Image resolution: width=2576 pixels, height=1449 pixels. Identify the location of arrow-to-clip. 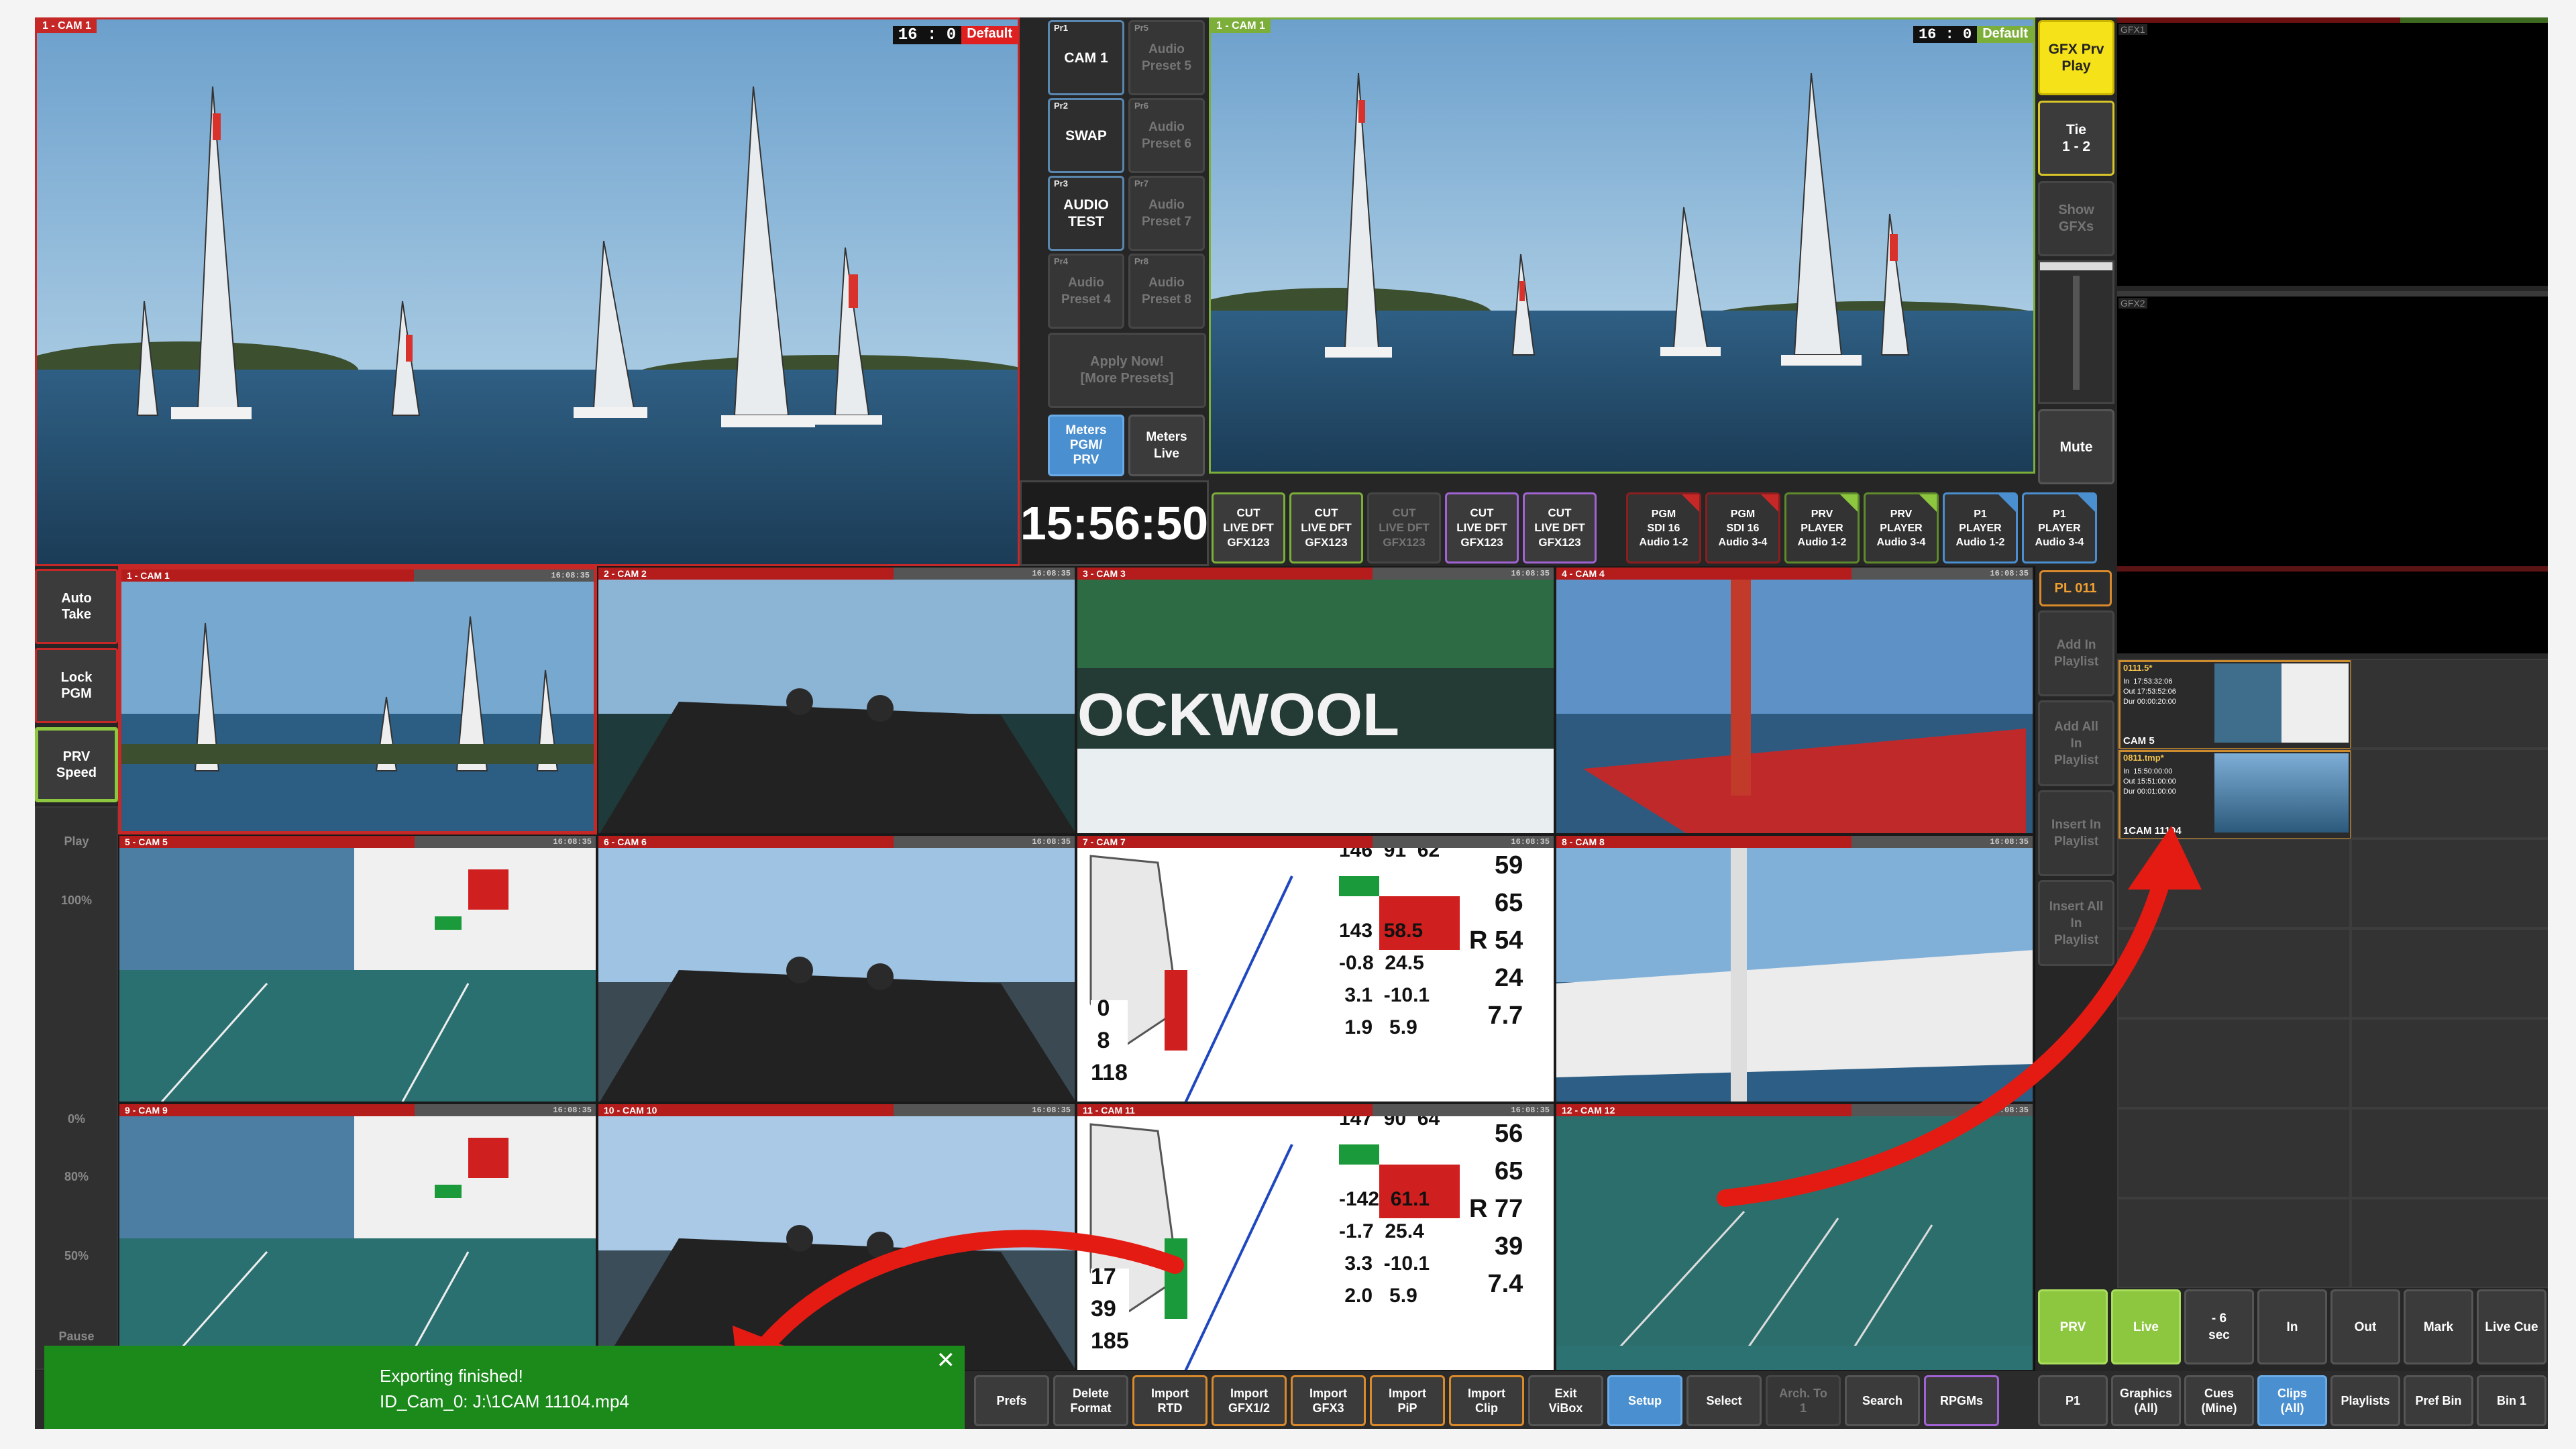
(1943, 1040).